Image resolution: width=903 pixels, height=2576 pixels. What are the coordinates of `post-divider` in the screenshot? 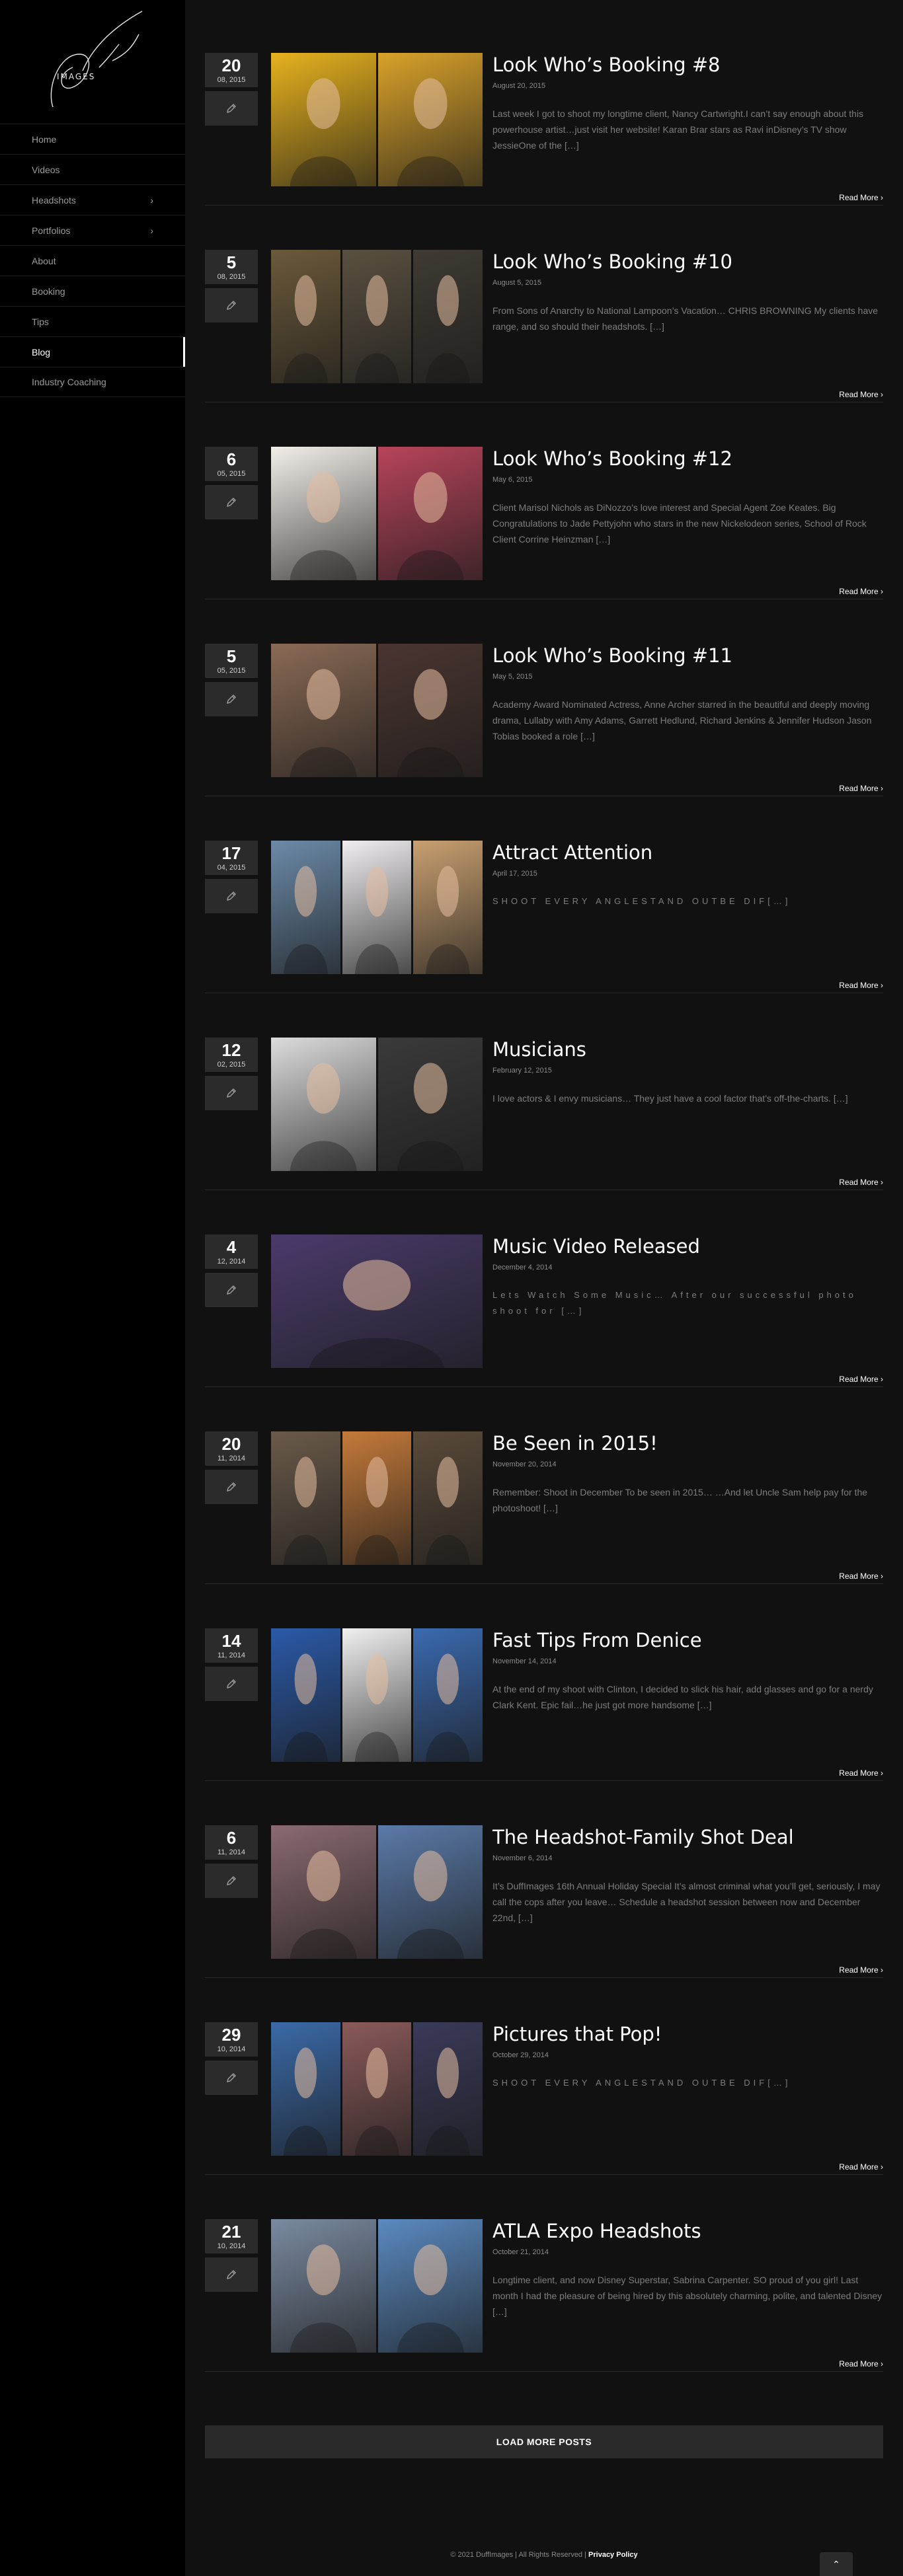 It's located at (544, 1583).